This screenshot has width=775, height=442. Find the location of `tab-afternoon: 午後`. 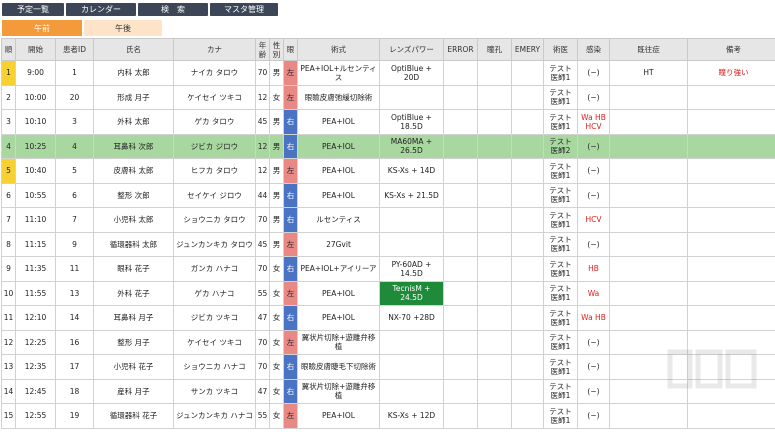

tab-afternoon: 午後 is located at coordinates (123, 28).